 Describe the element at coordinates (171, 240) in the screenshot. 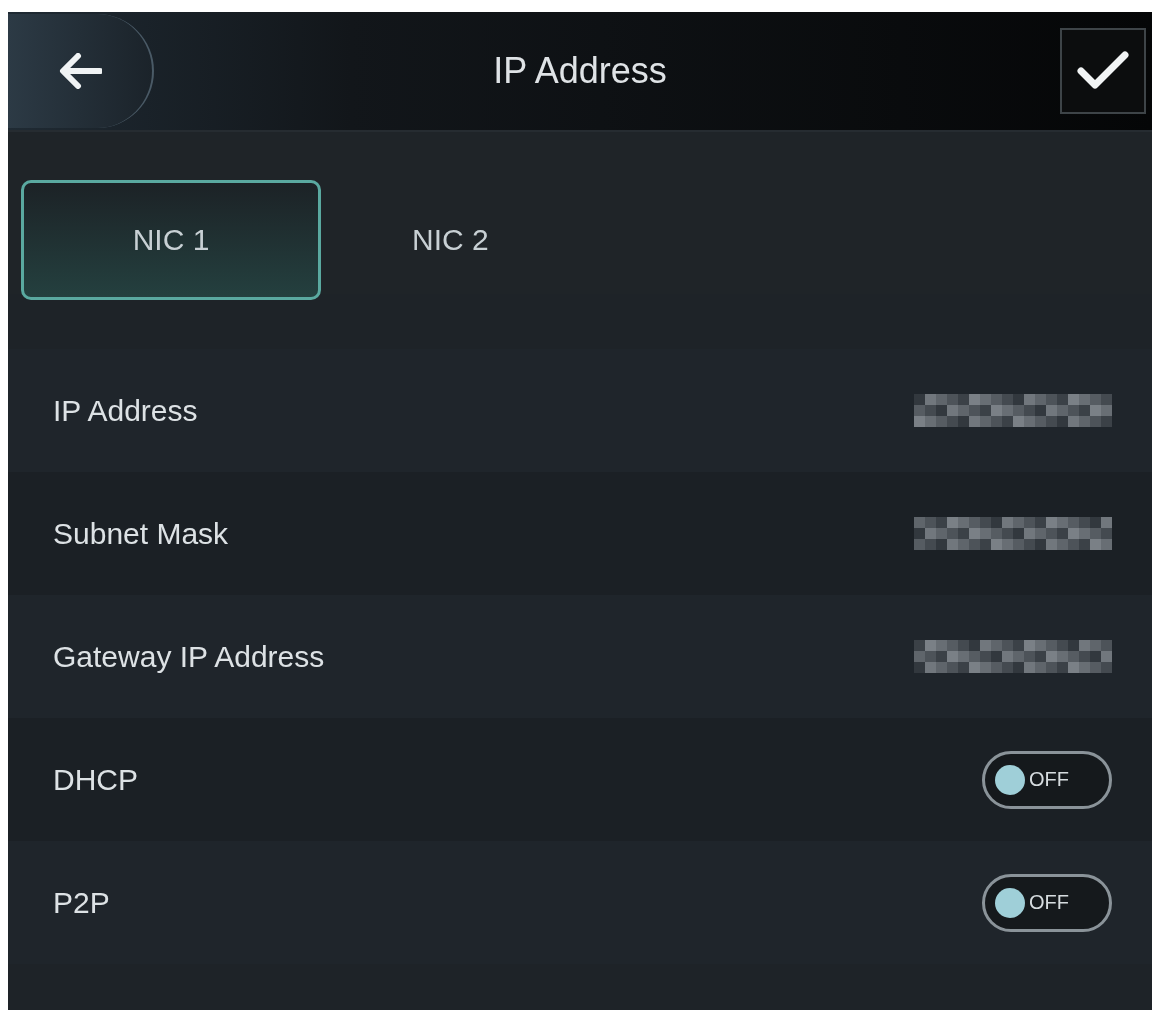

I see `nic-tab: NIC 1` at that location.